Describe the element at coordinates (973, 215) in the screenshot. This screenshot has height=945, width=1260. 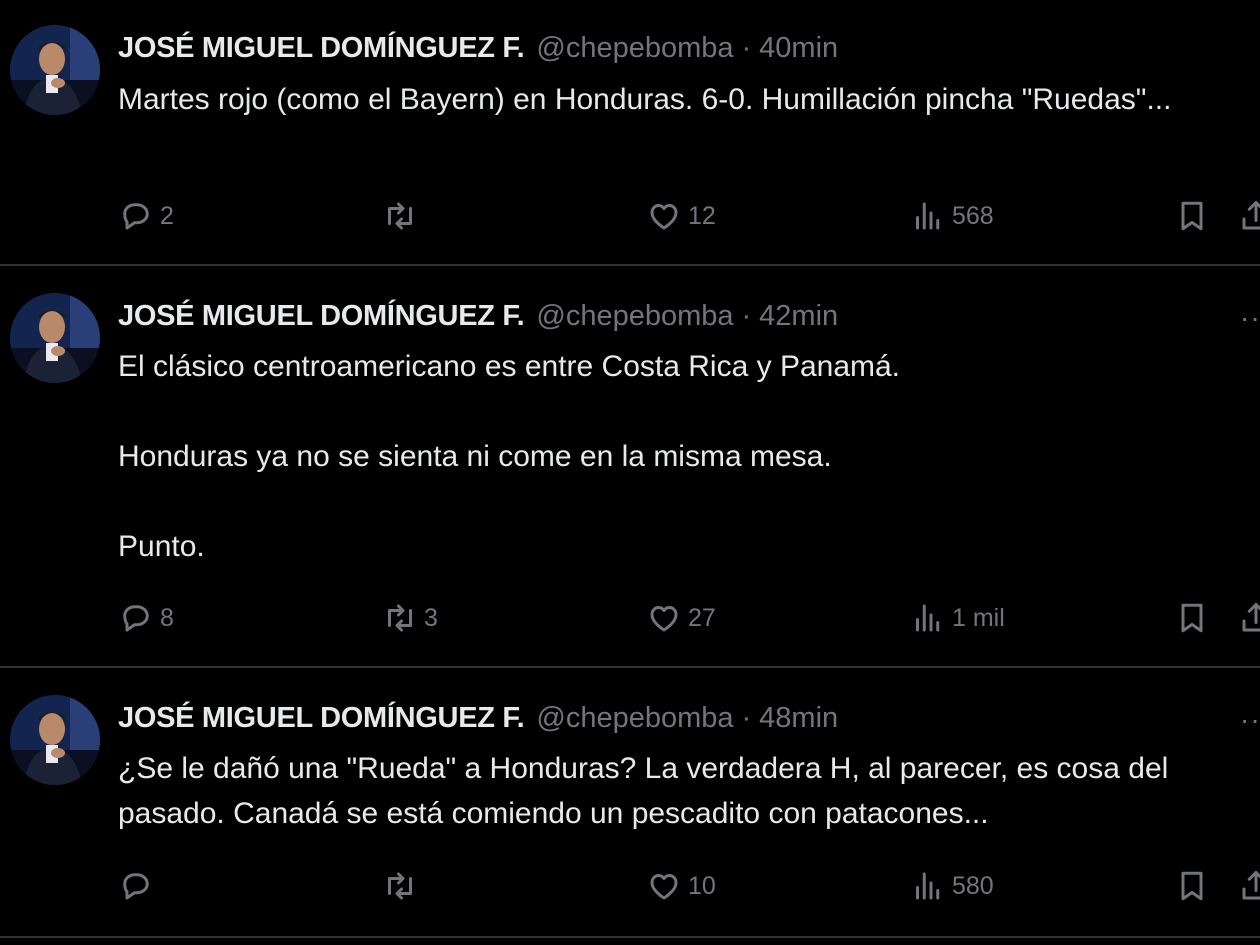
I see `views-count: 568` at that location.